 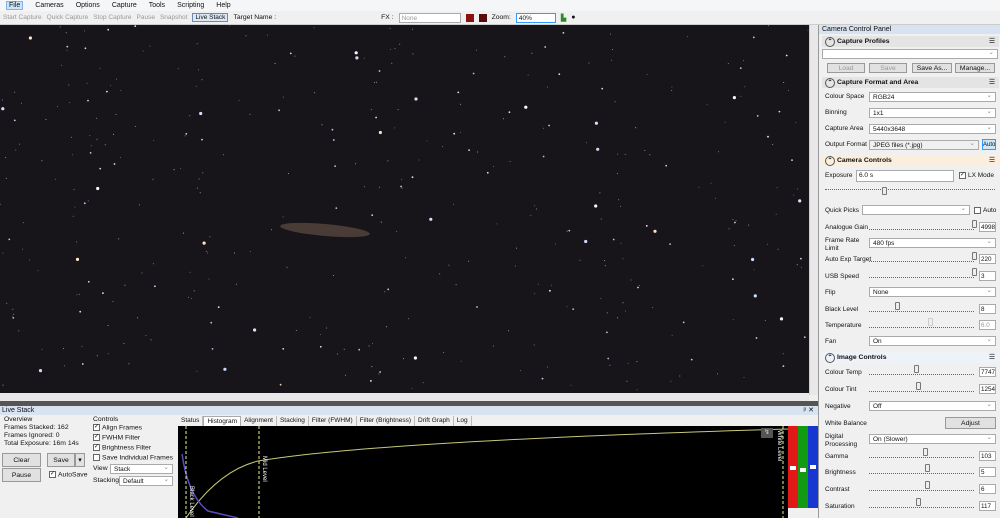 What do you see at coordinates (921, 387) in the screenshot?
I see `colour-tint-slider` at bounding box center [921, 387].